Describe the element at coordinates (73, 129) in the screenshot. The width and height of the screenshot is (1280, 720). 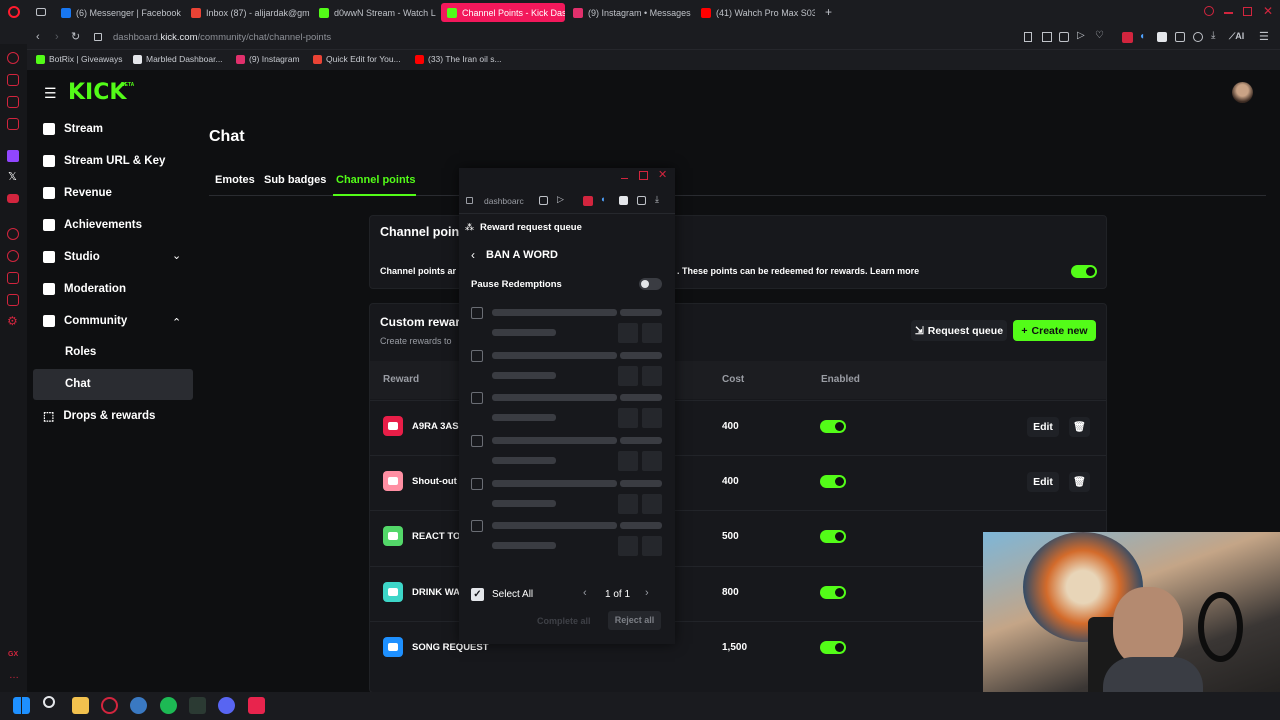
I see `sidebar-item-stream: Stream` at that location.